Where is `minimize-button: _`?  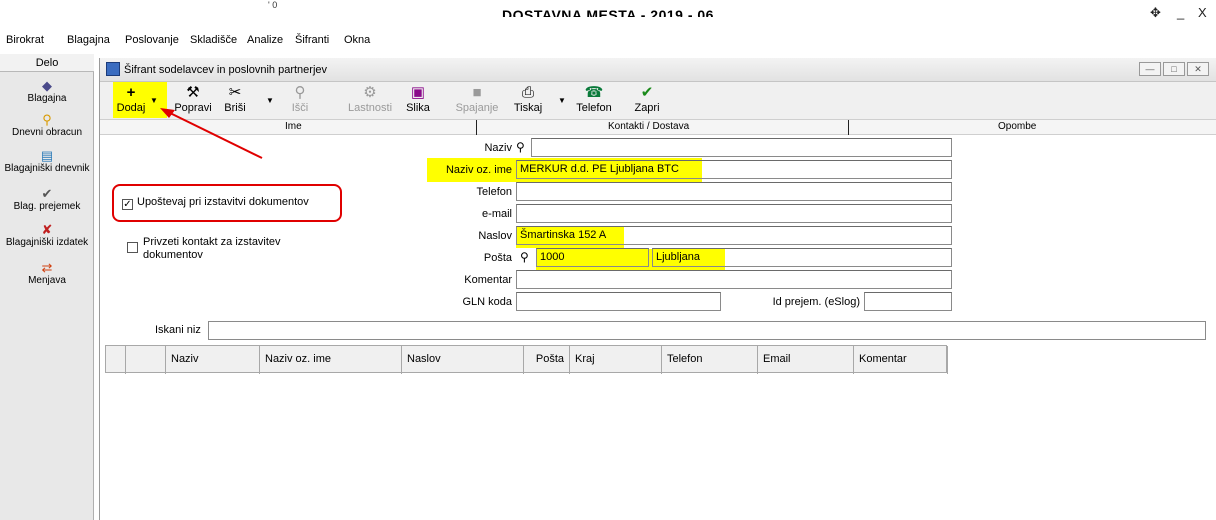 minimize-button: _ is located at coordinates (1180, 12).